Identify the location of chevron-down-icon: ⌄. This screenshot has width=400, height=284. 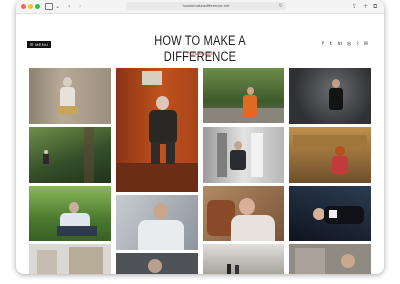
(57, 6).